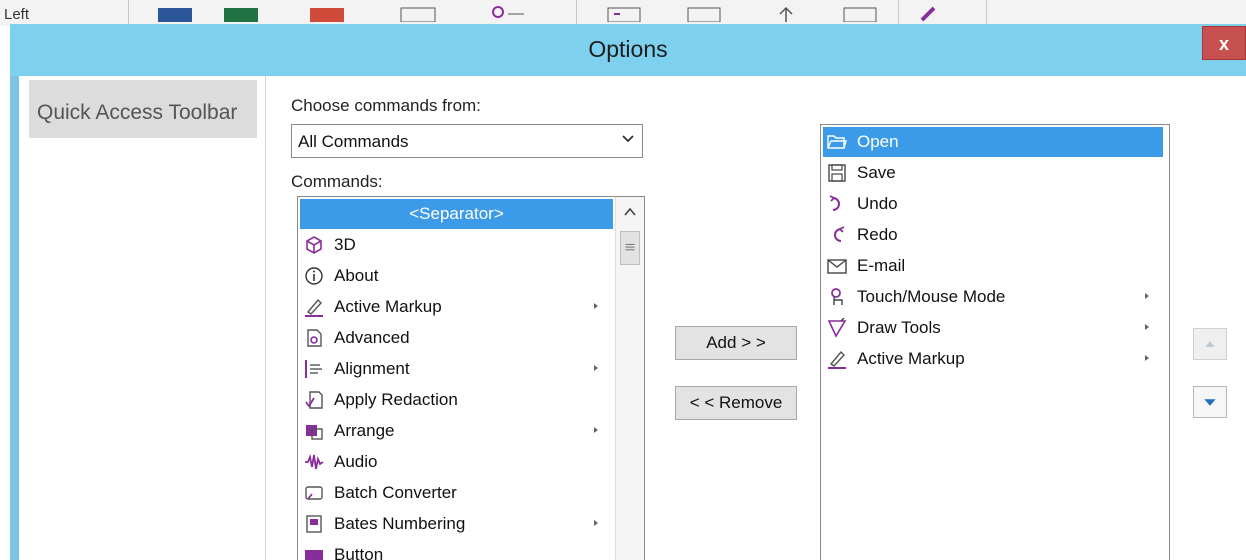 The width and height of the screenshot is (1246, 560). What do you see at coordinates (837, 142) in the screenshot?
I see `folder-open-icon` at bounding box center [837, 142].